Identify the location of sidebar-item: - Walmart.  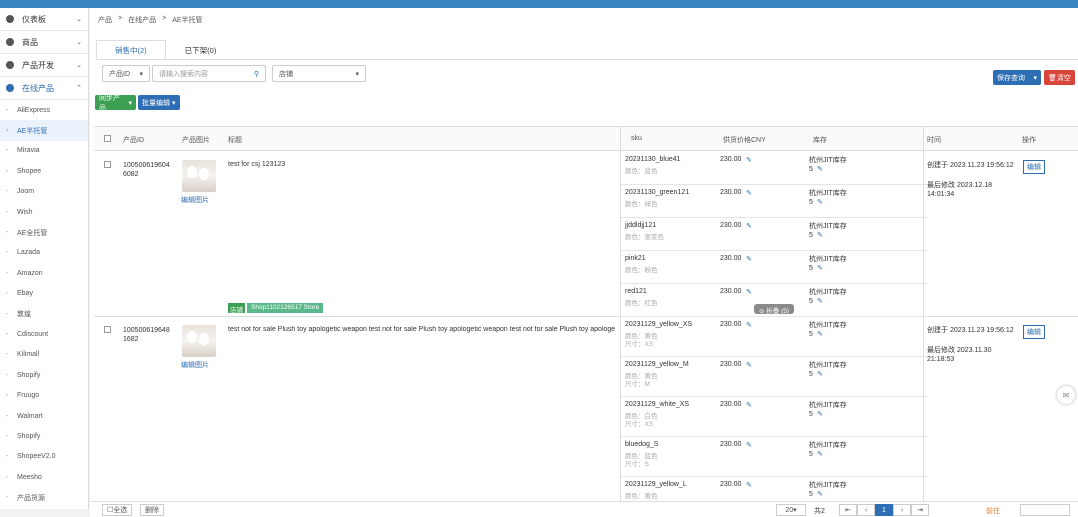
(44, 416).